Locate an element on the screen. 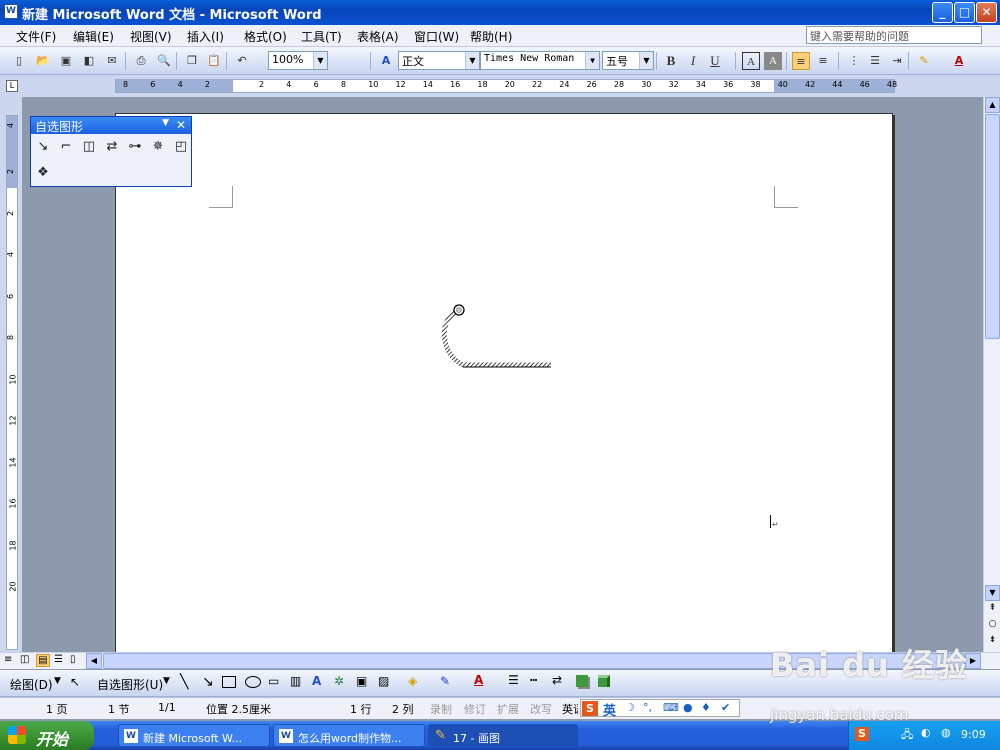 This screenshot has height=750, width=1000. 3d-style-icon is located at coordinates (604, 681).